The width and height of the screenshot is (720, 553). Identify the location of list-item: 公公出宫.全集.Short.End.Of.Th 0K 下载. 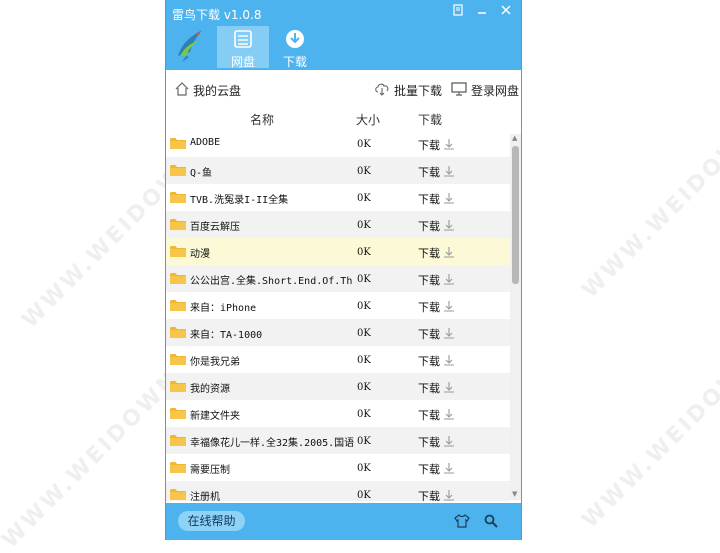
(338, 278).